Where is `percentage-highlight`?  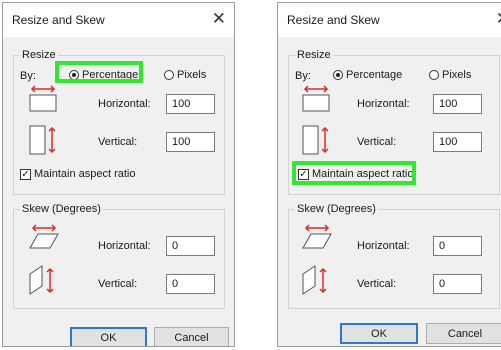 percentage-highlight is located at coordinates (99, 72).